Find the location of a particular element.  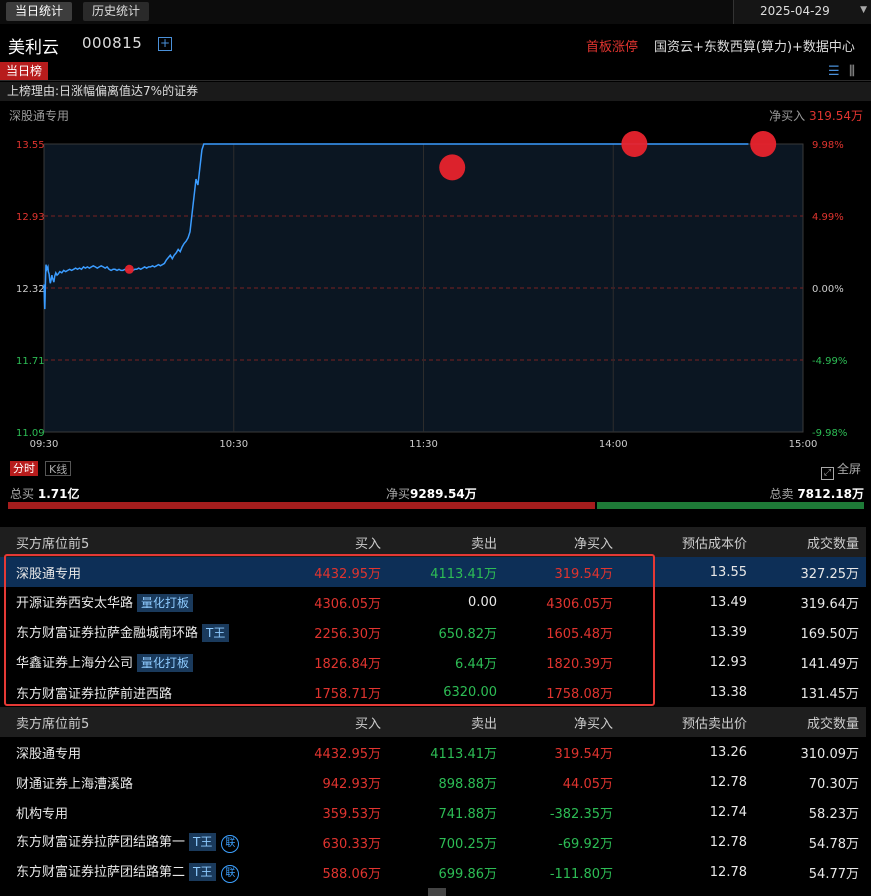

board-bar: 当日榜 ☰ ⫼ is located at coordinates (435, 71).